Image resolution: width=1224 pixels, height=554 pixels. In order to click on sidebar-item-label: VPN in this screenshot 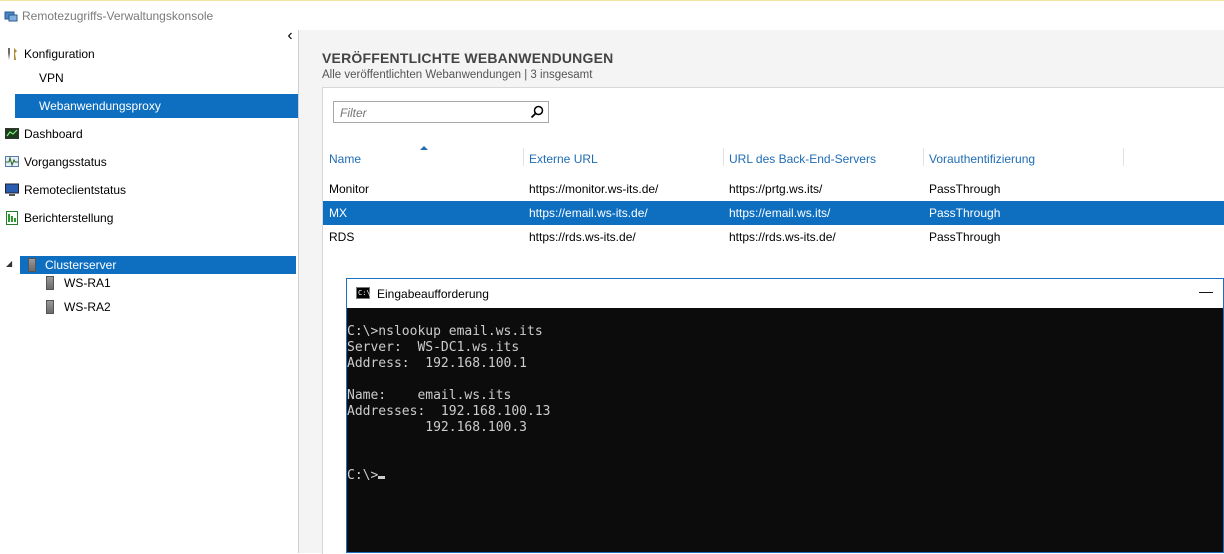, I will do `click(51, 78)`.